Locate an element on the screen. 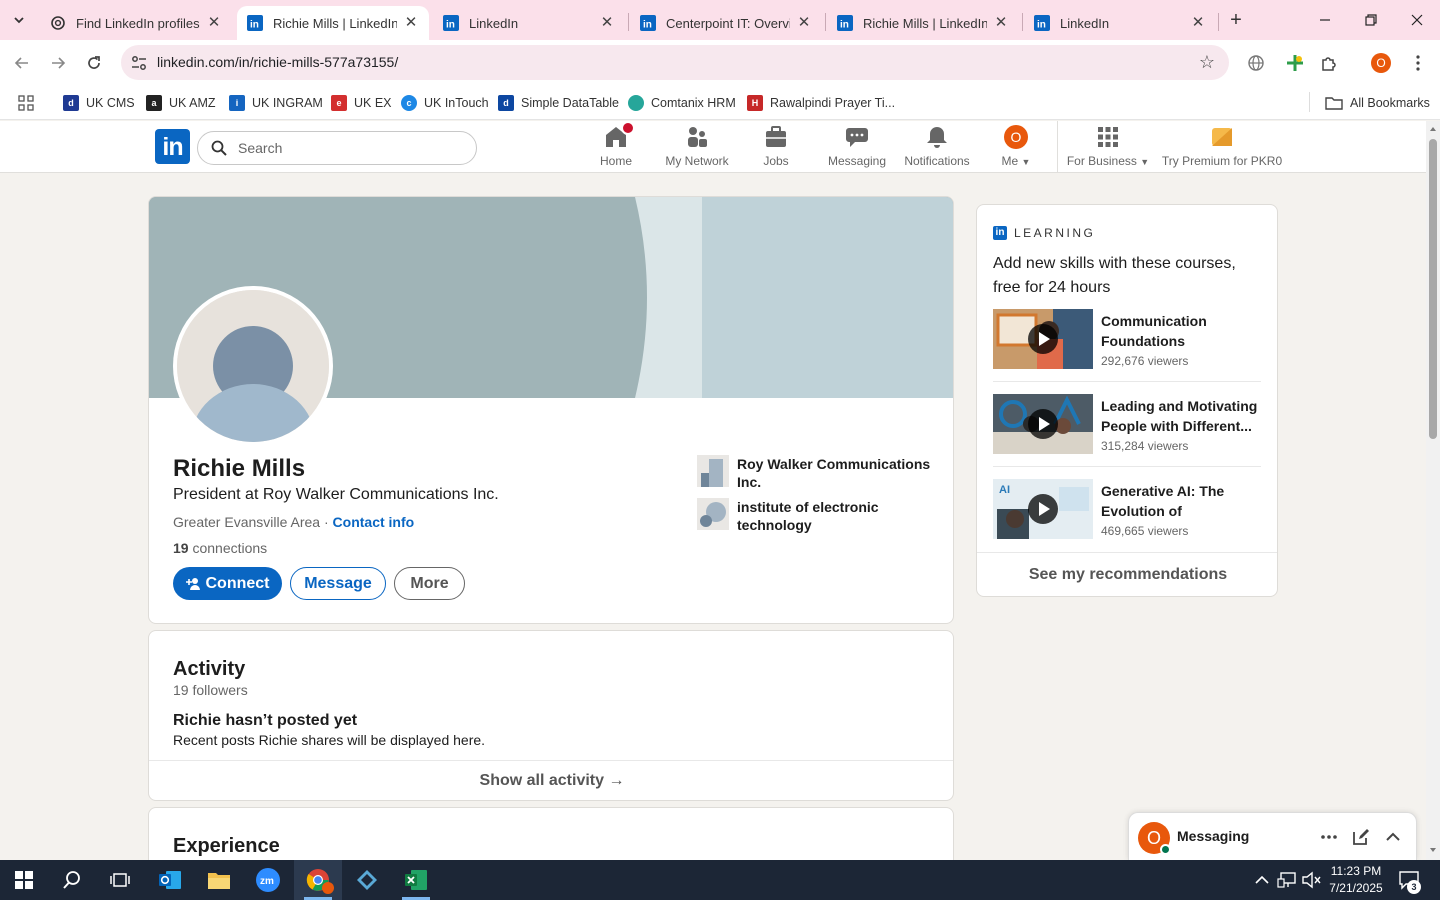 This screenshot has width=1440, height=900. taskbar-excel is located at coordinates (416, 880).